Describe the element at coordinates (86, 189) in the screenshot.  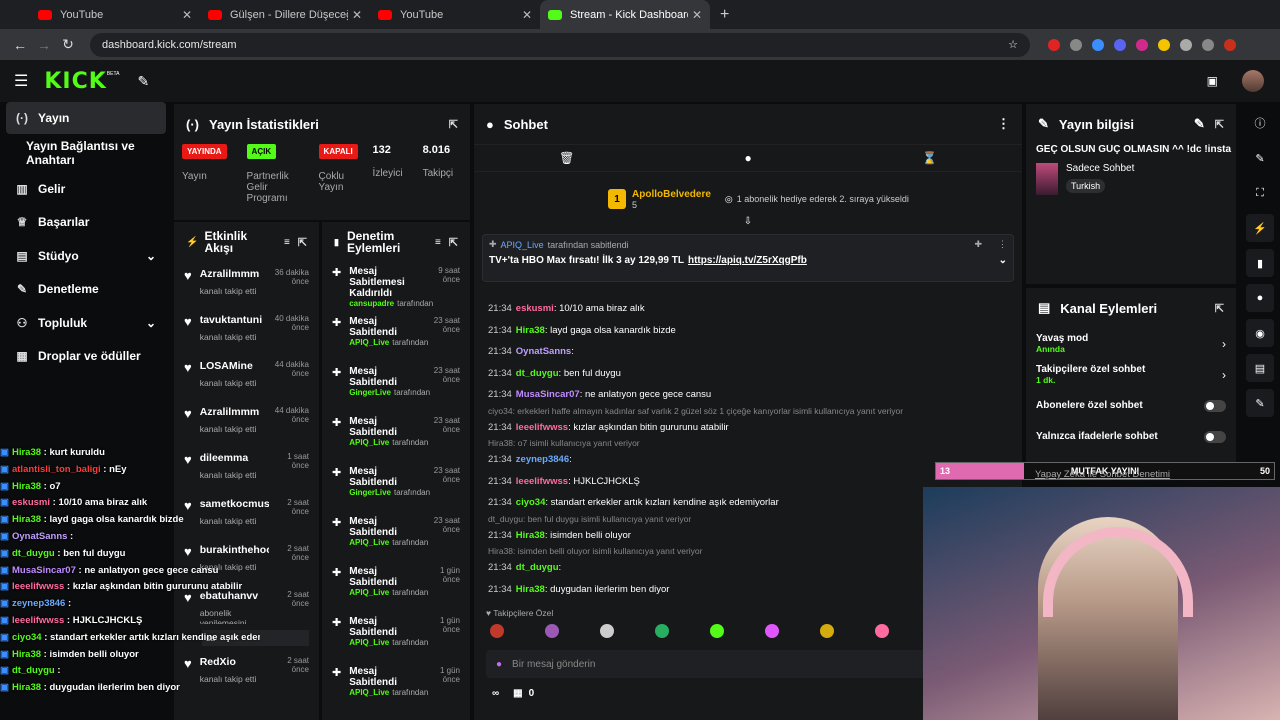
I see `sidebar-item-gelir: ▥ Gelir` at that location.